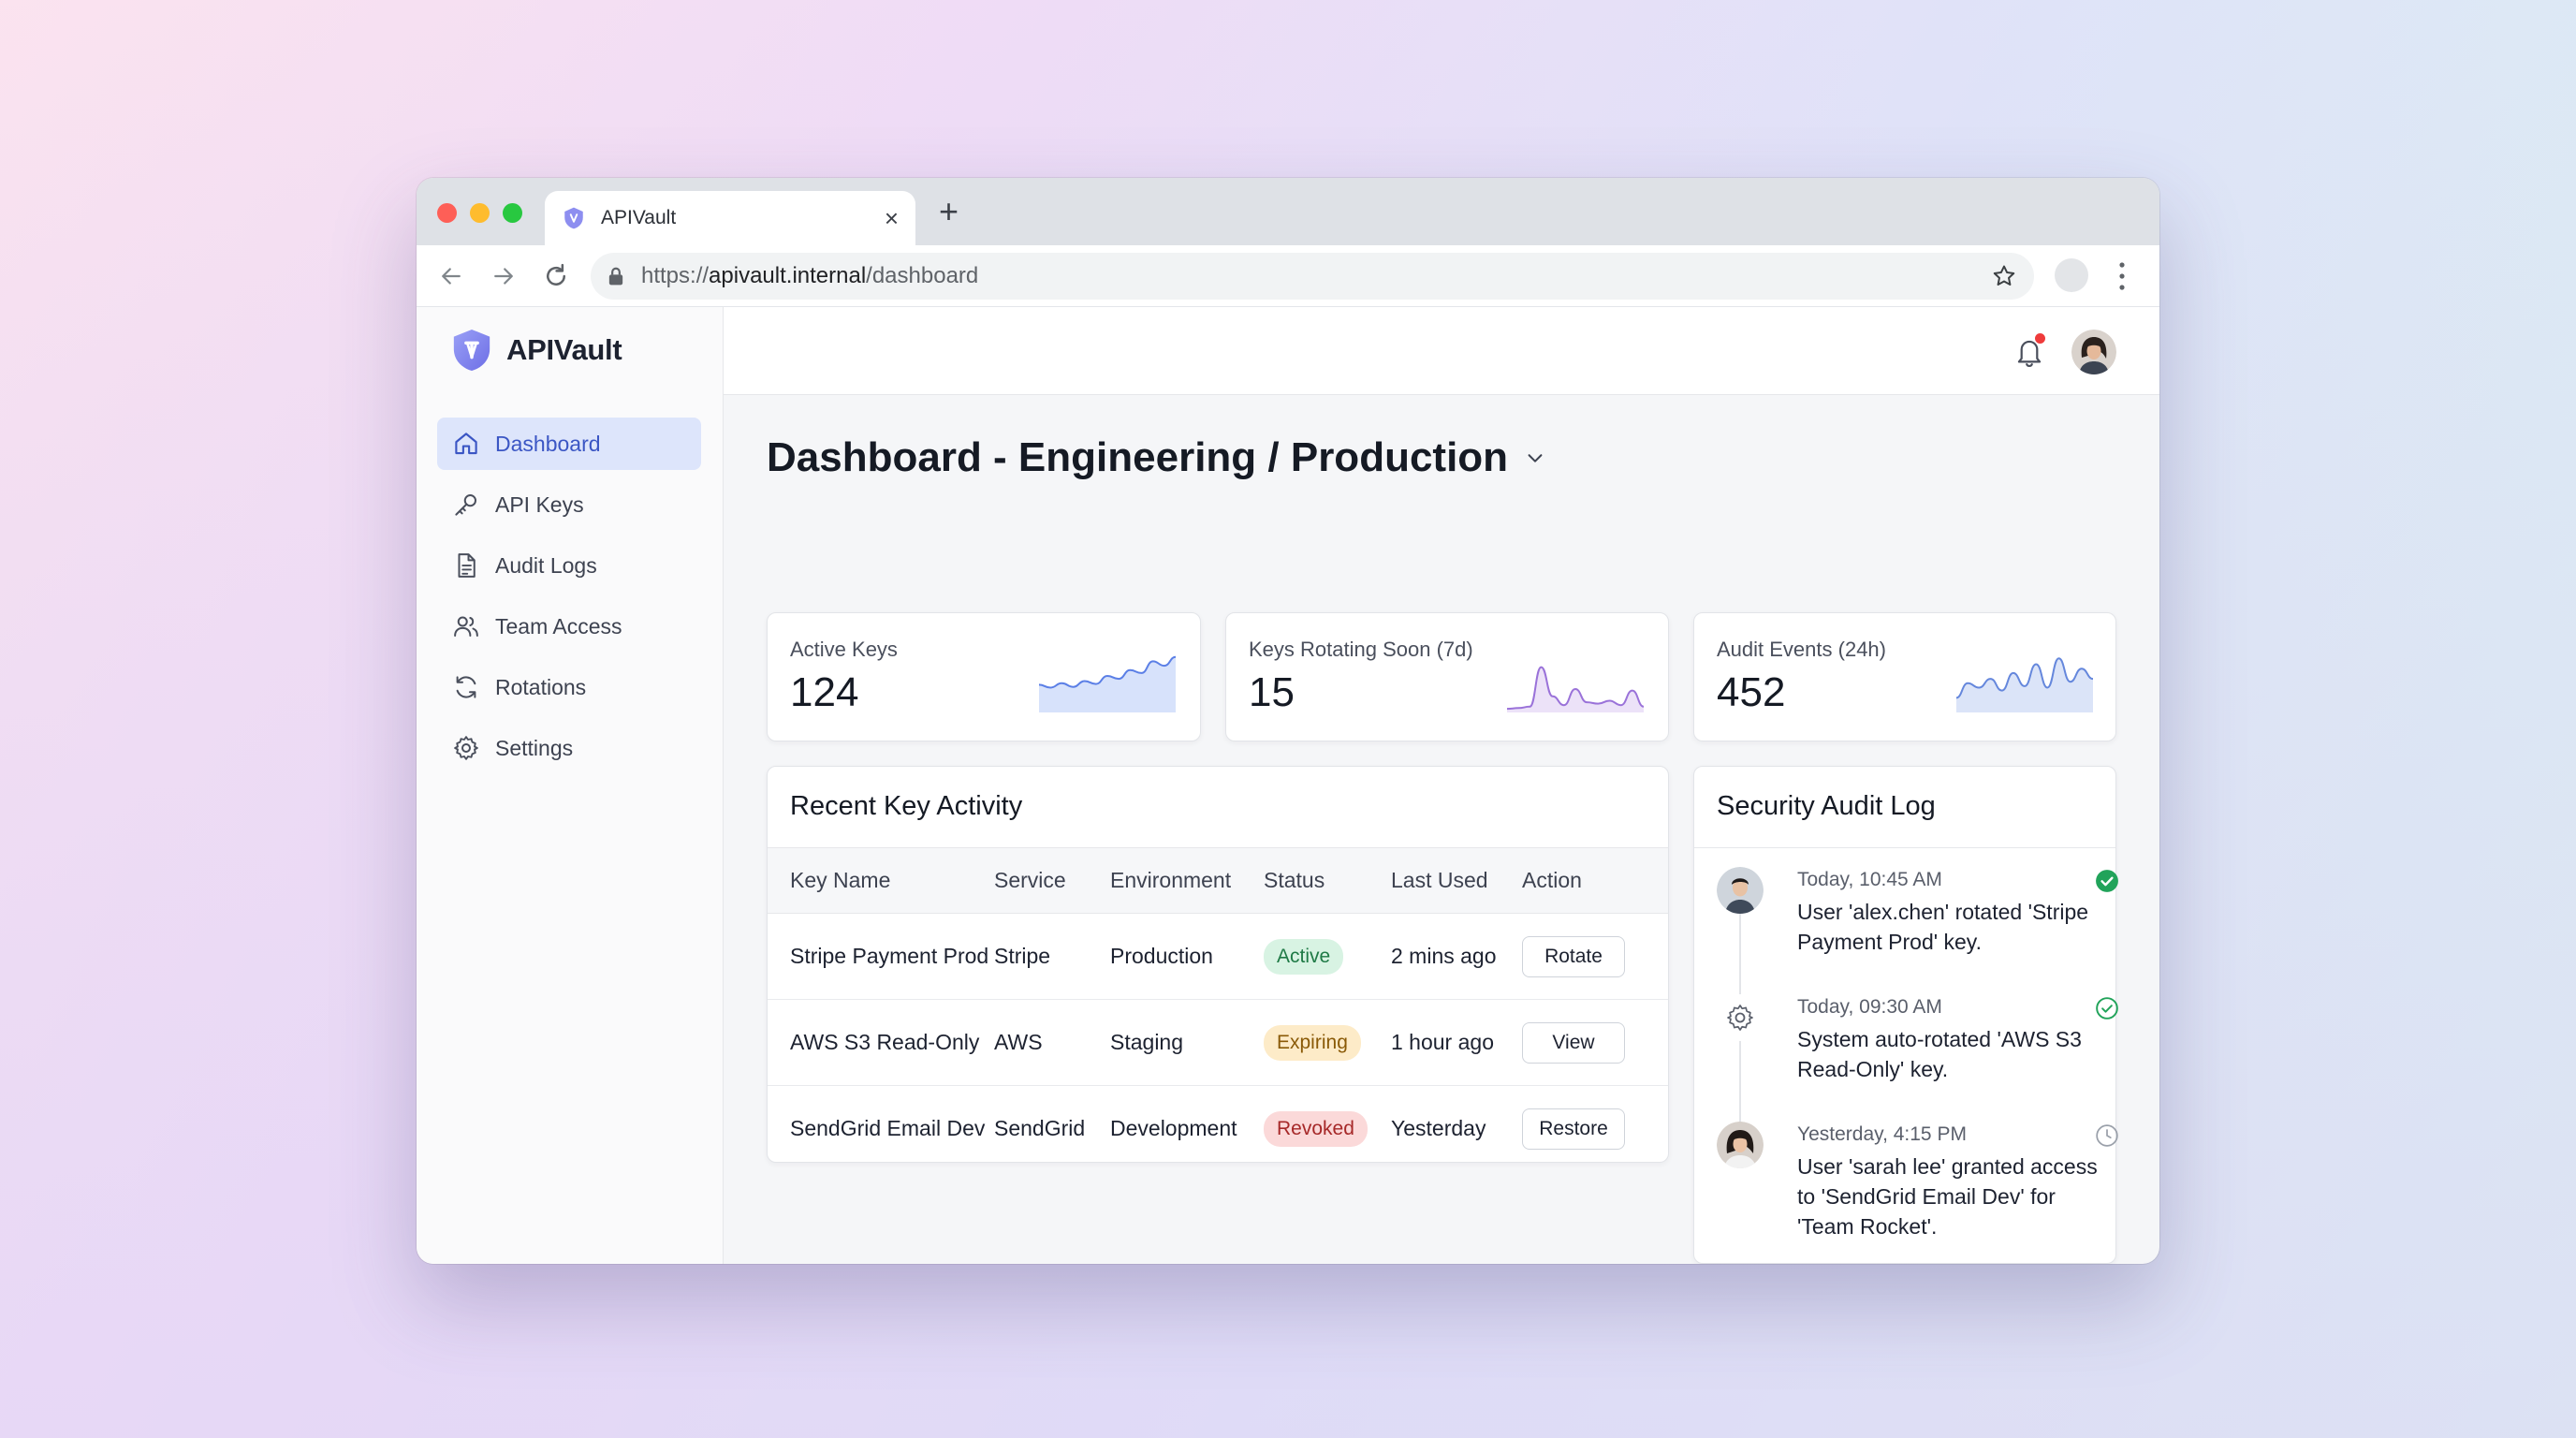  I want to click on status-cell: Revoked, so click(1327, 1129).